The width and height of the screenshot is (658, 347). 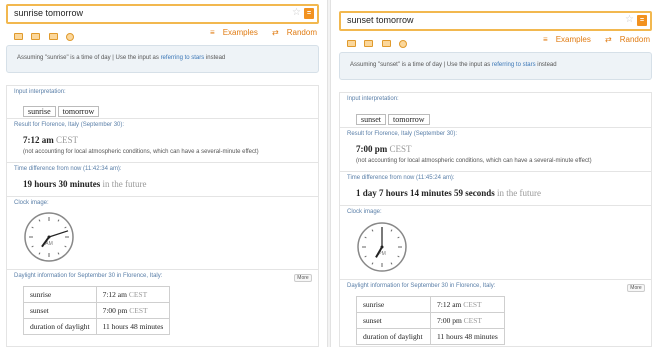 I want to click on result-time: 7:00 pm, so click(x=372, y=149).